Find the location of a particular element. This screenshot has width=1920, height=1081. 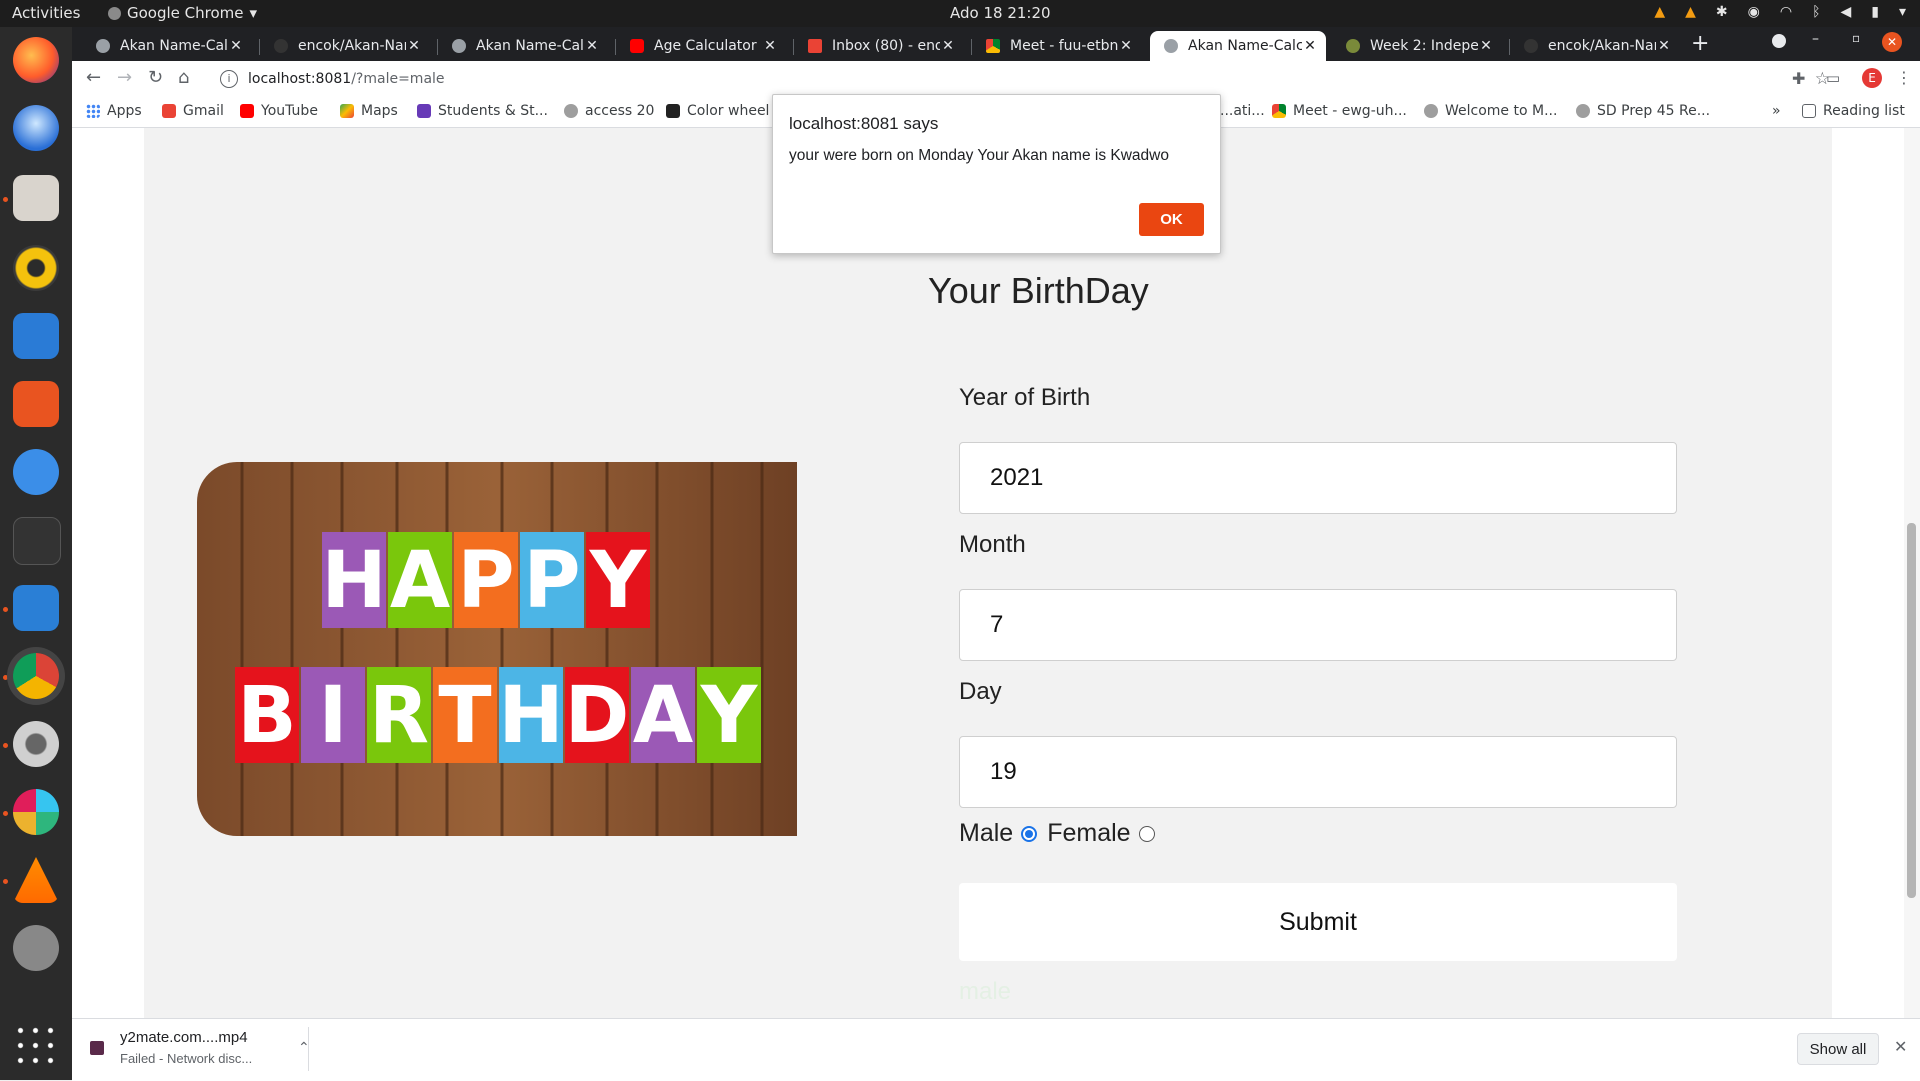

files-icon is located at coordinates (36, 198).